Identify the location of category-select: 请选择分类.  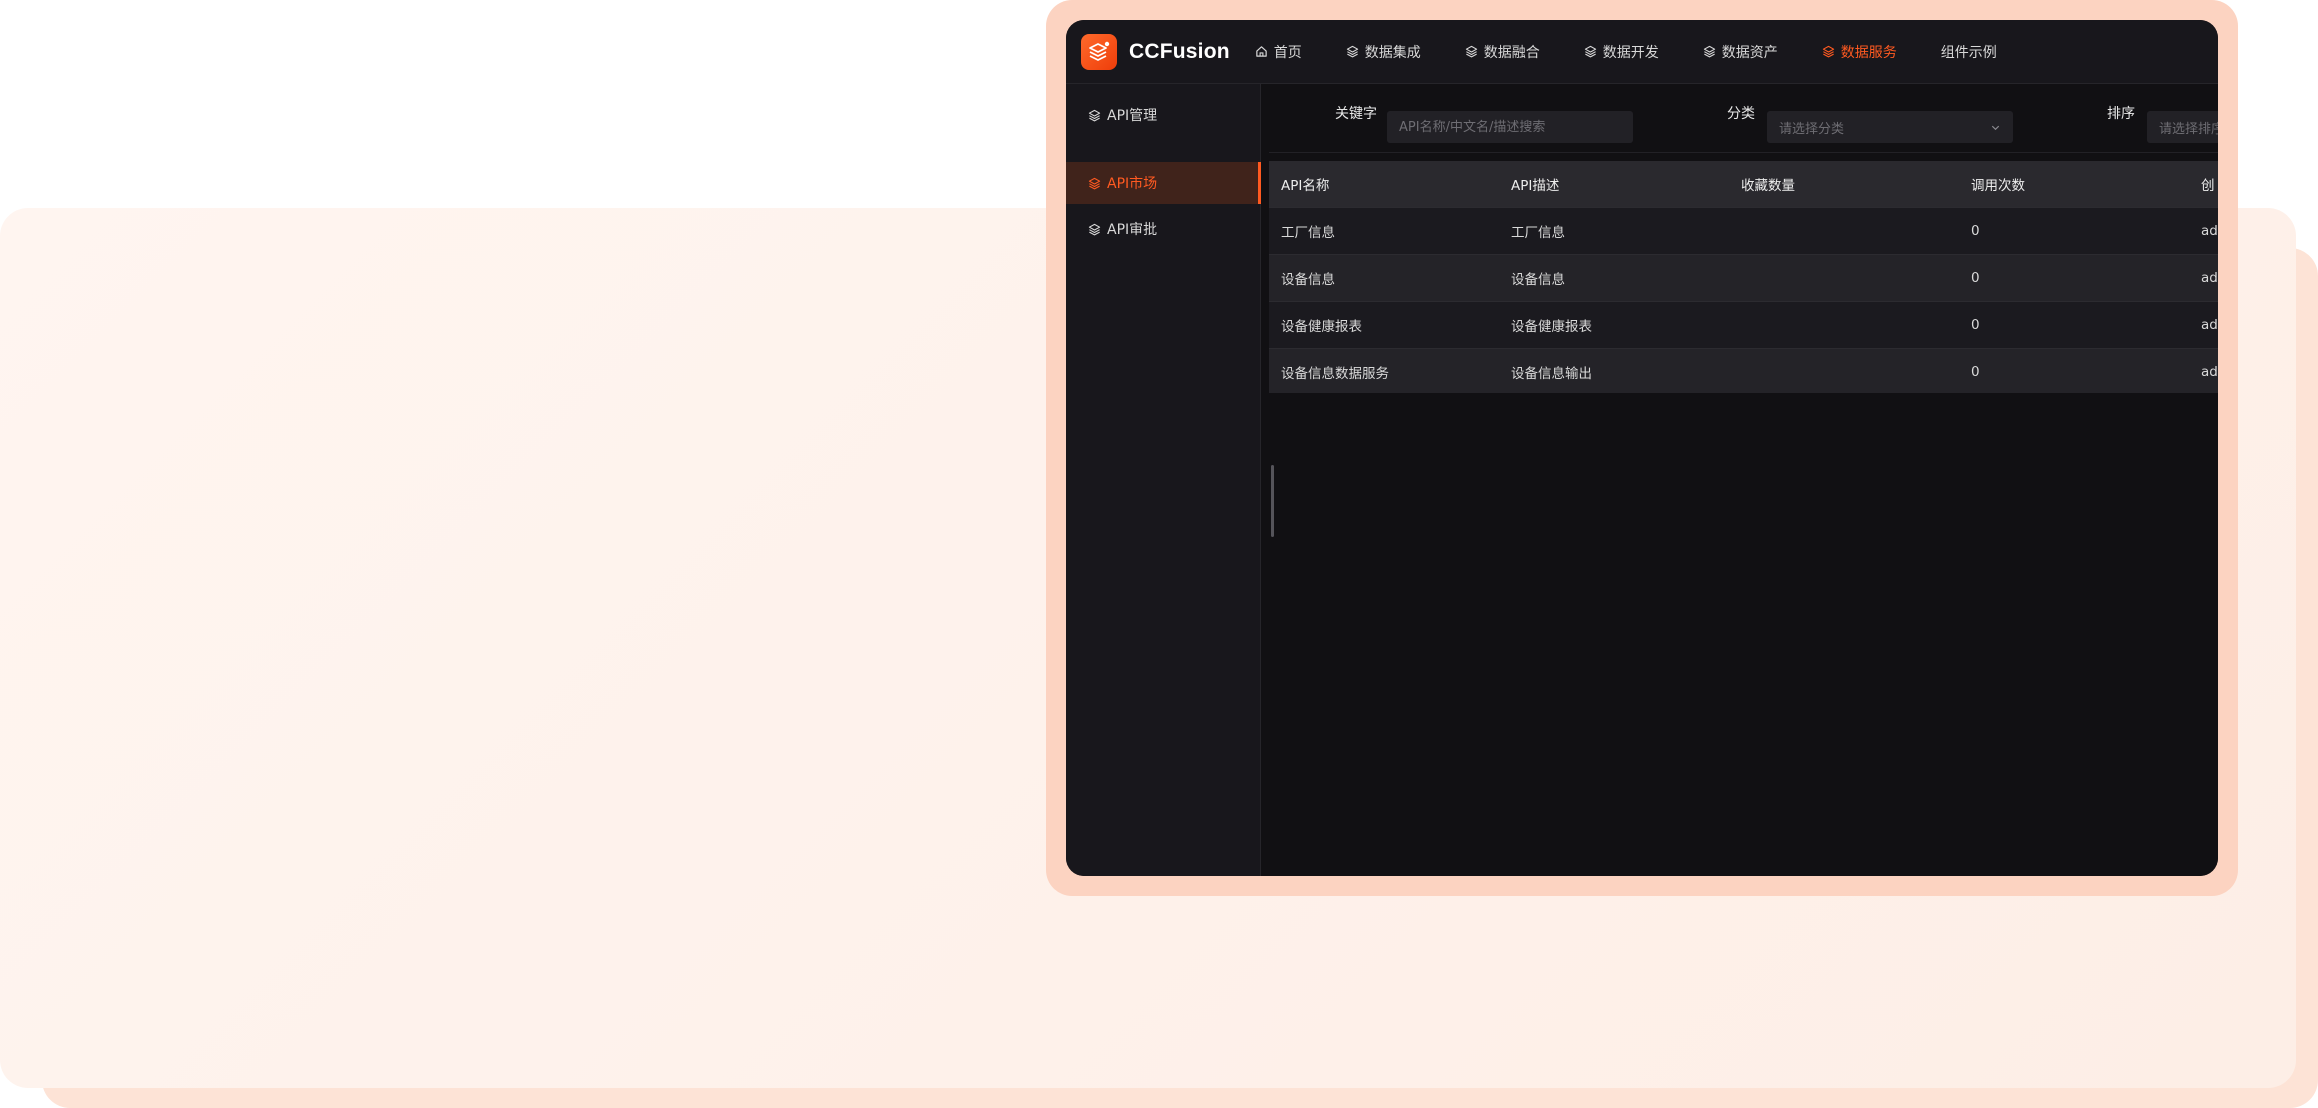
(1890, 127).